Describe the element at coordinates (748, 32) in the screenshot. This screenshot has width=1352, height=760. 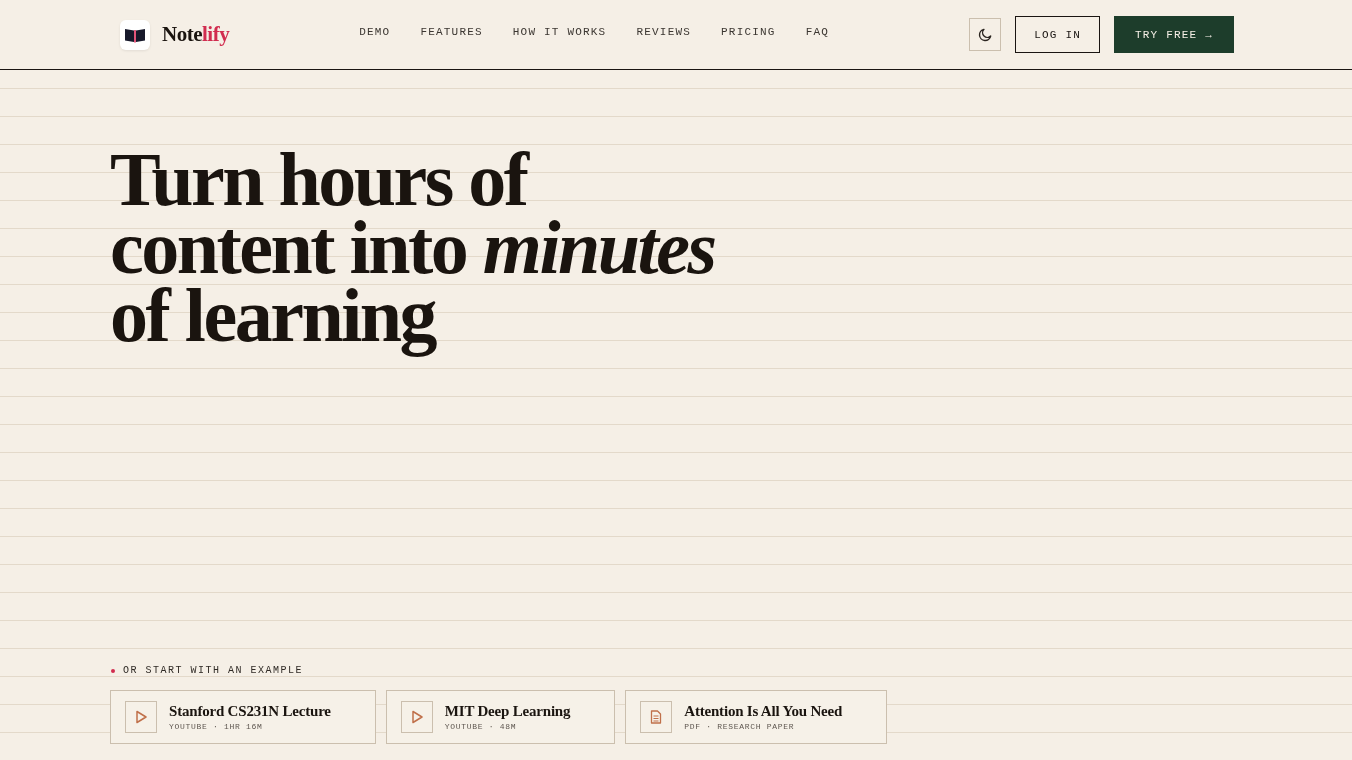
I see `nav-link: PRICING` at that location.